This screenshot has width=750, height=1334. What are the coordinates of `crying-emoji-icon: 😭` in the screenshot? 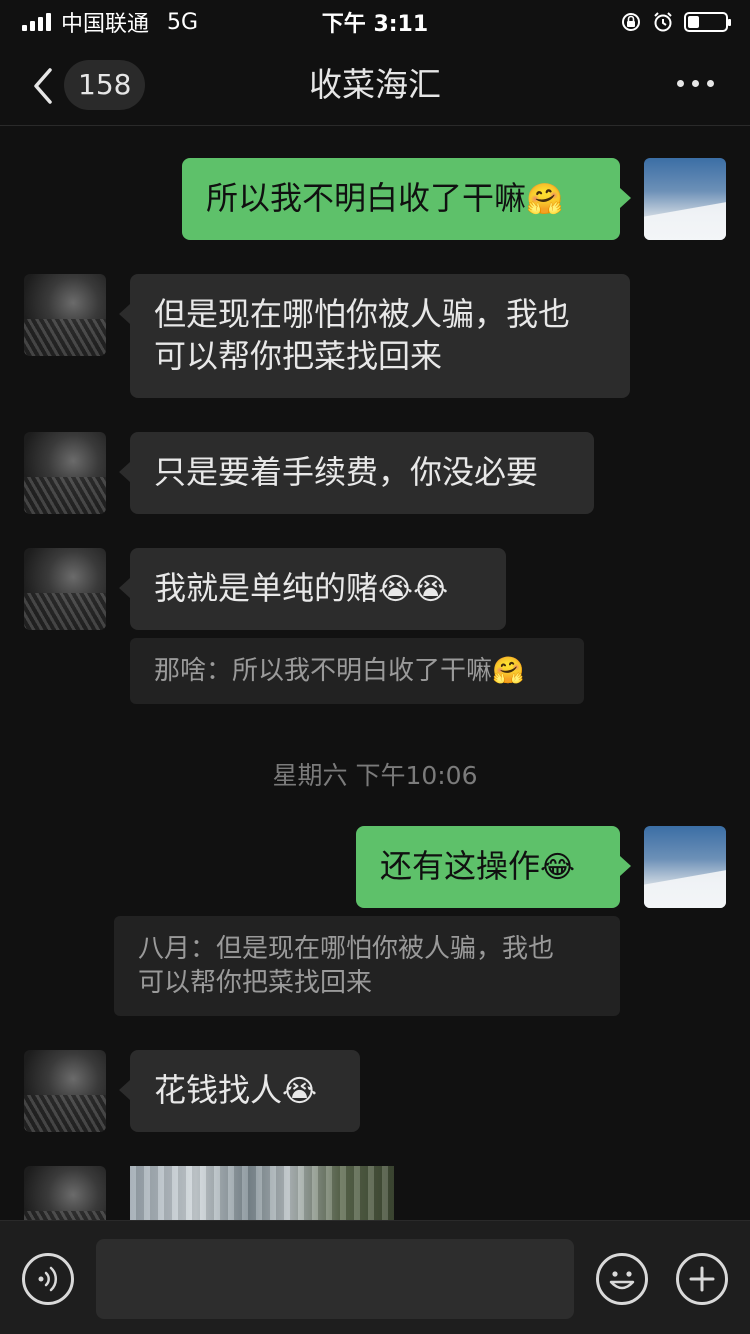 It's located at (300, 1091).